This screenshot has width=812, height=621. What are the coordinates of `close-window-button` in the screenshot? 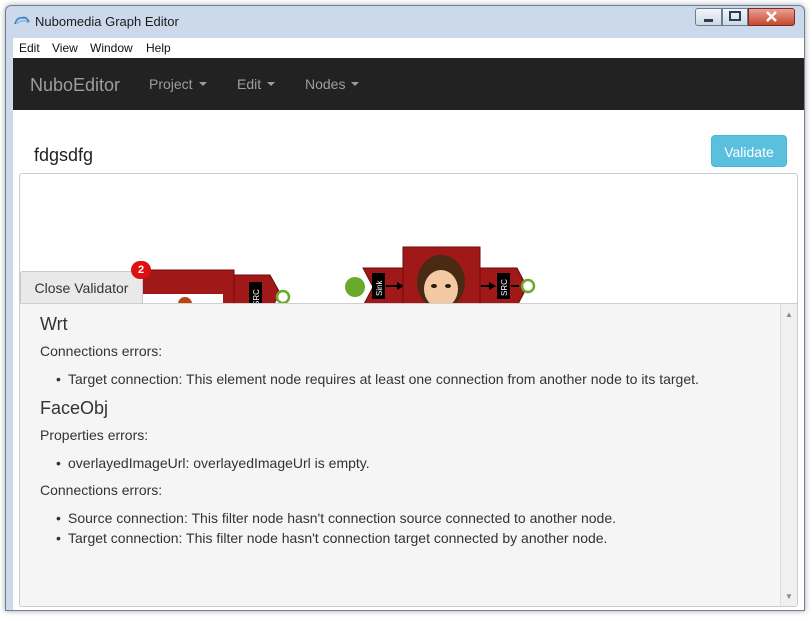 It's located at (771, 17).